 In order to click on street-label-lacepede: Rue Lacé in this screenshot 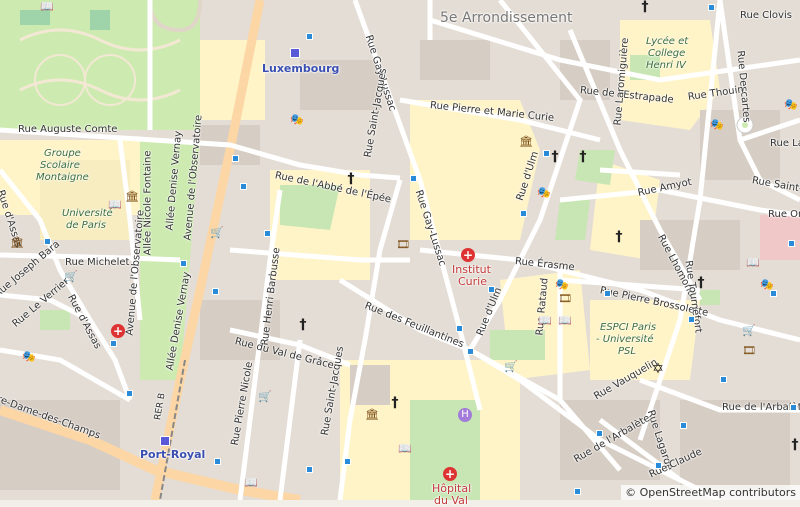, I will do `click(785, 143)`.